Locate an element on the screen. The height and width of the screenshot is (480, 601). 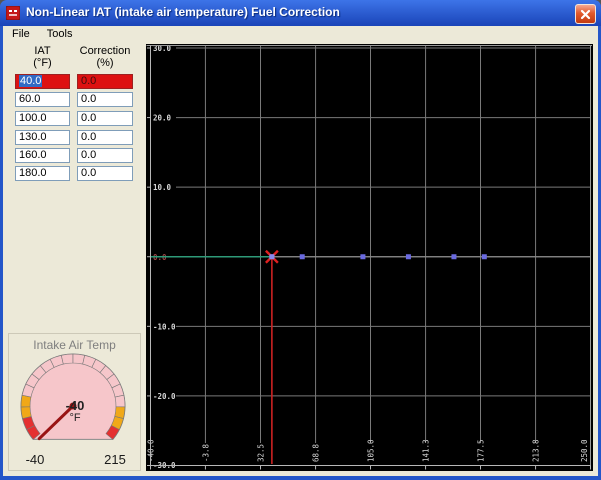
correction-field-4: 0.0 is located at coordinates (105, 155).